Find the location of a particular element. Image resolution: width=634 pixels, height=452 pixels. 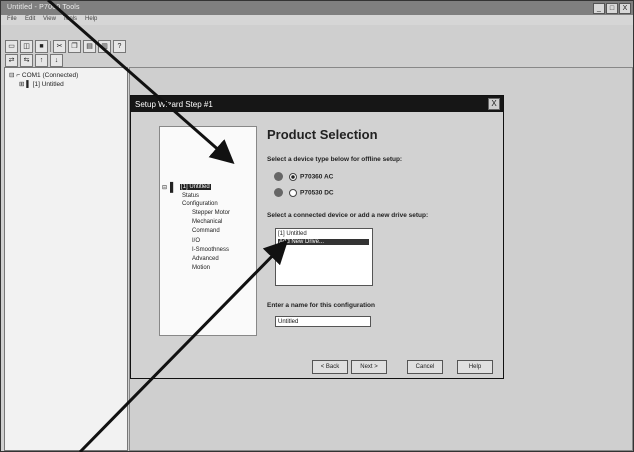

menu-help: Help is located at coordinates (91, 19).